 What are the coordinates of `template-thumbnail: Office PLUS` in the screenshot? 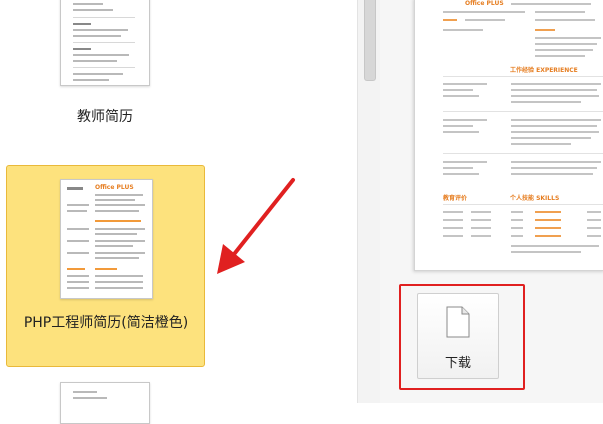 It's located at (106, 239).